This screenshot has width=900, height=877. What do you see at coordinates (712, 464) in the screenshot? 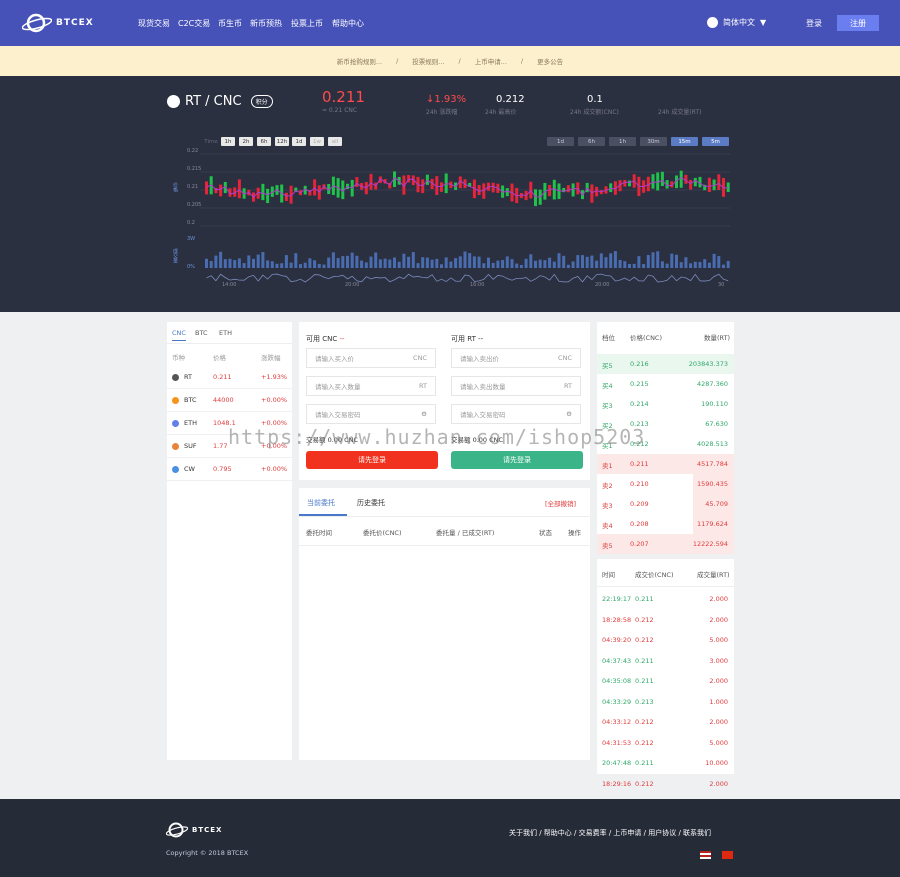
I see `book-amount: 4517.784` at bounding box center [712, 464].